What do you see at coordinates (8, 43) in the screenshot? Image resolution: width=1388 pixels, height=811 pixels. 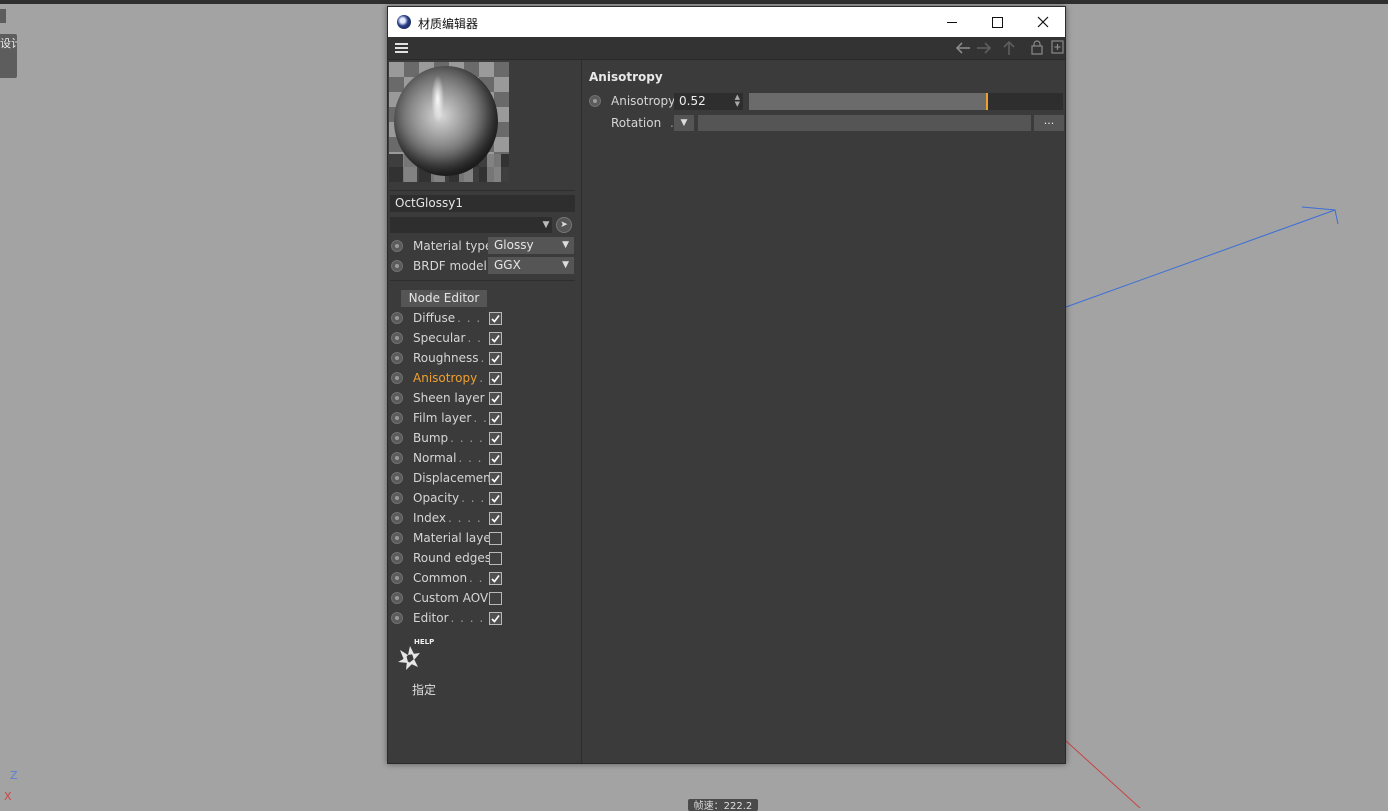 I see `side-tab-text: 设计` at bounding box center [8, 43].